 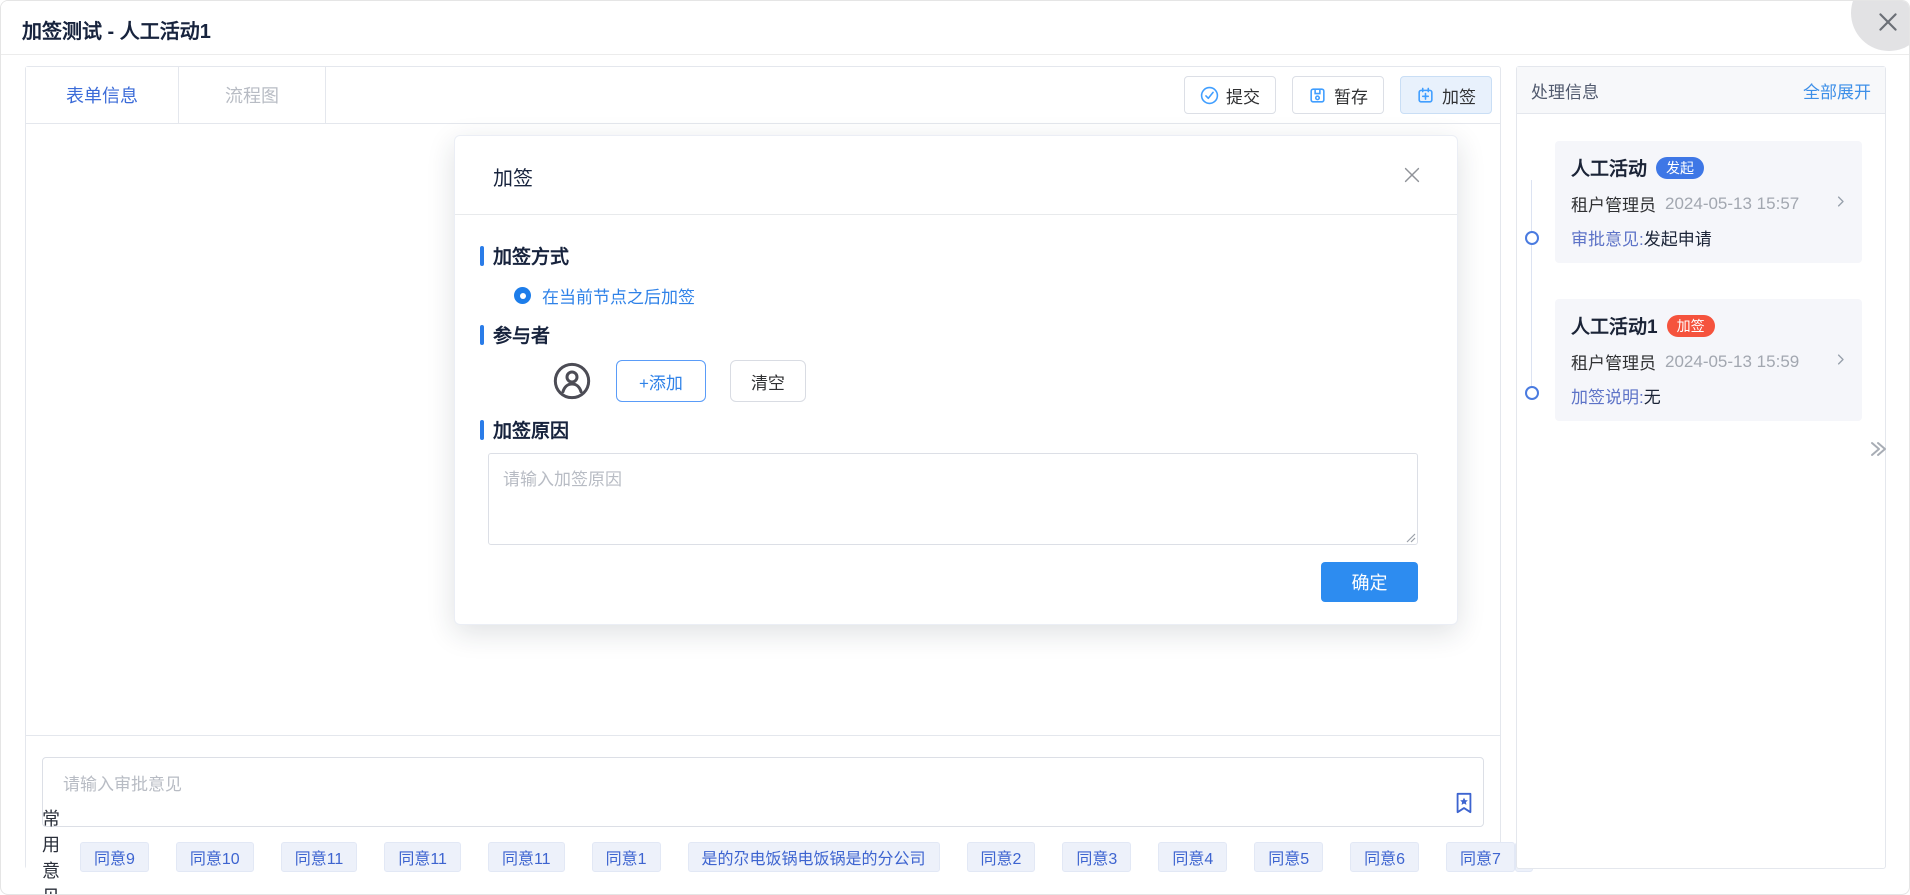 What do you see at coordinates (1607, 397) in the screenshot?
I see `node-field-label: 加签说明:` at bounding box center [1607, 397].